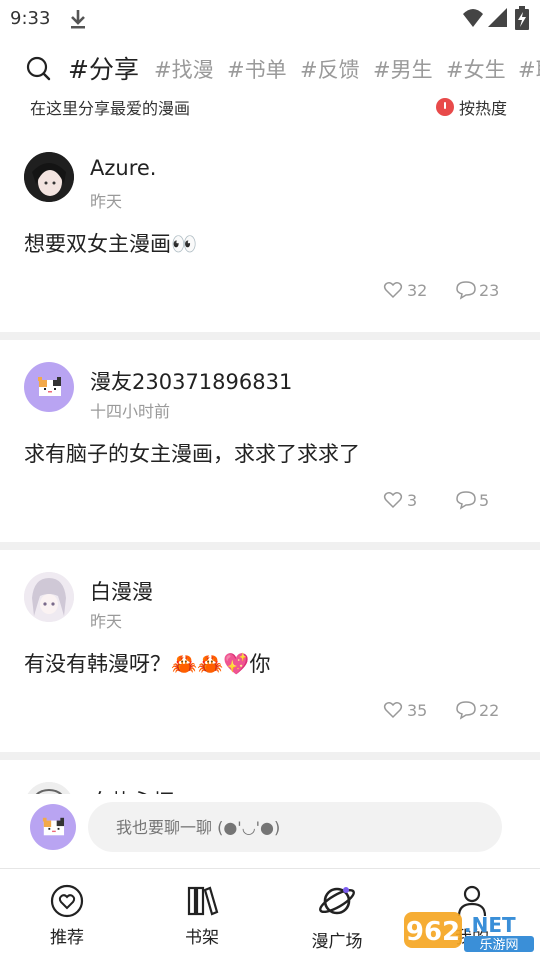 This screenshot has height=960, width=540. Describe the element at coordinates (184, 69) in the screenshot. I see `topic-tab: #找漫` at that location.